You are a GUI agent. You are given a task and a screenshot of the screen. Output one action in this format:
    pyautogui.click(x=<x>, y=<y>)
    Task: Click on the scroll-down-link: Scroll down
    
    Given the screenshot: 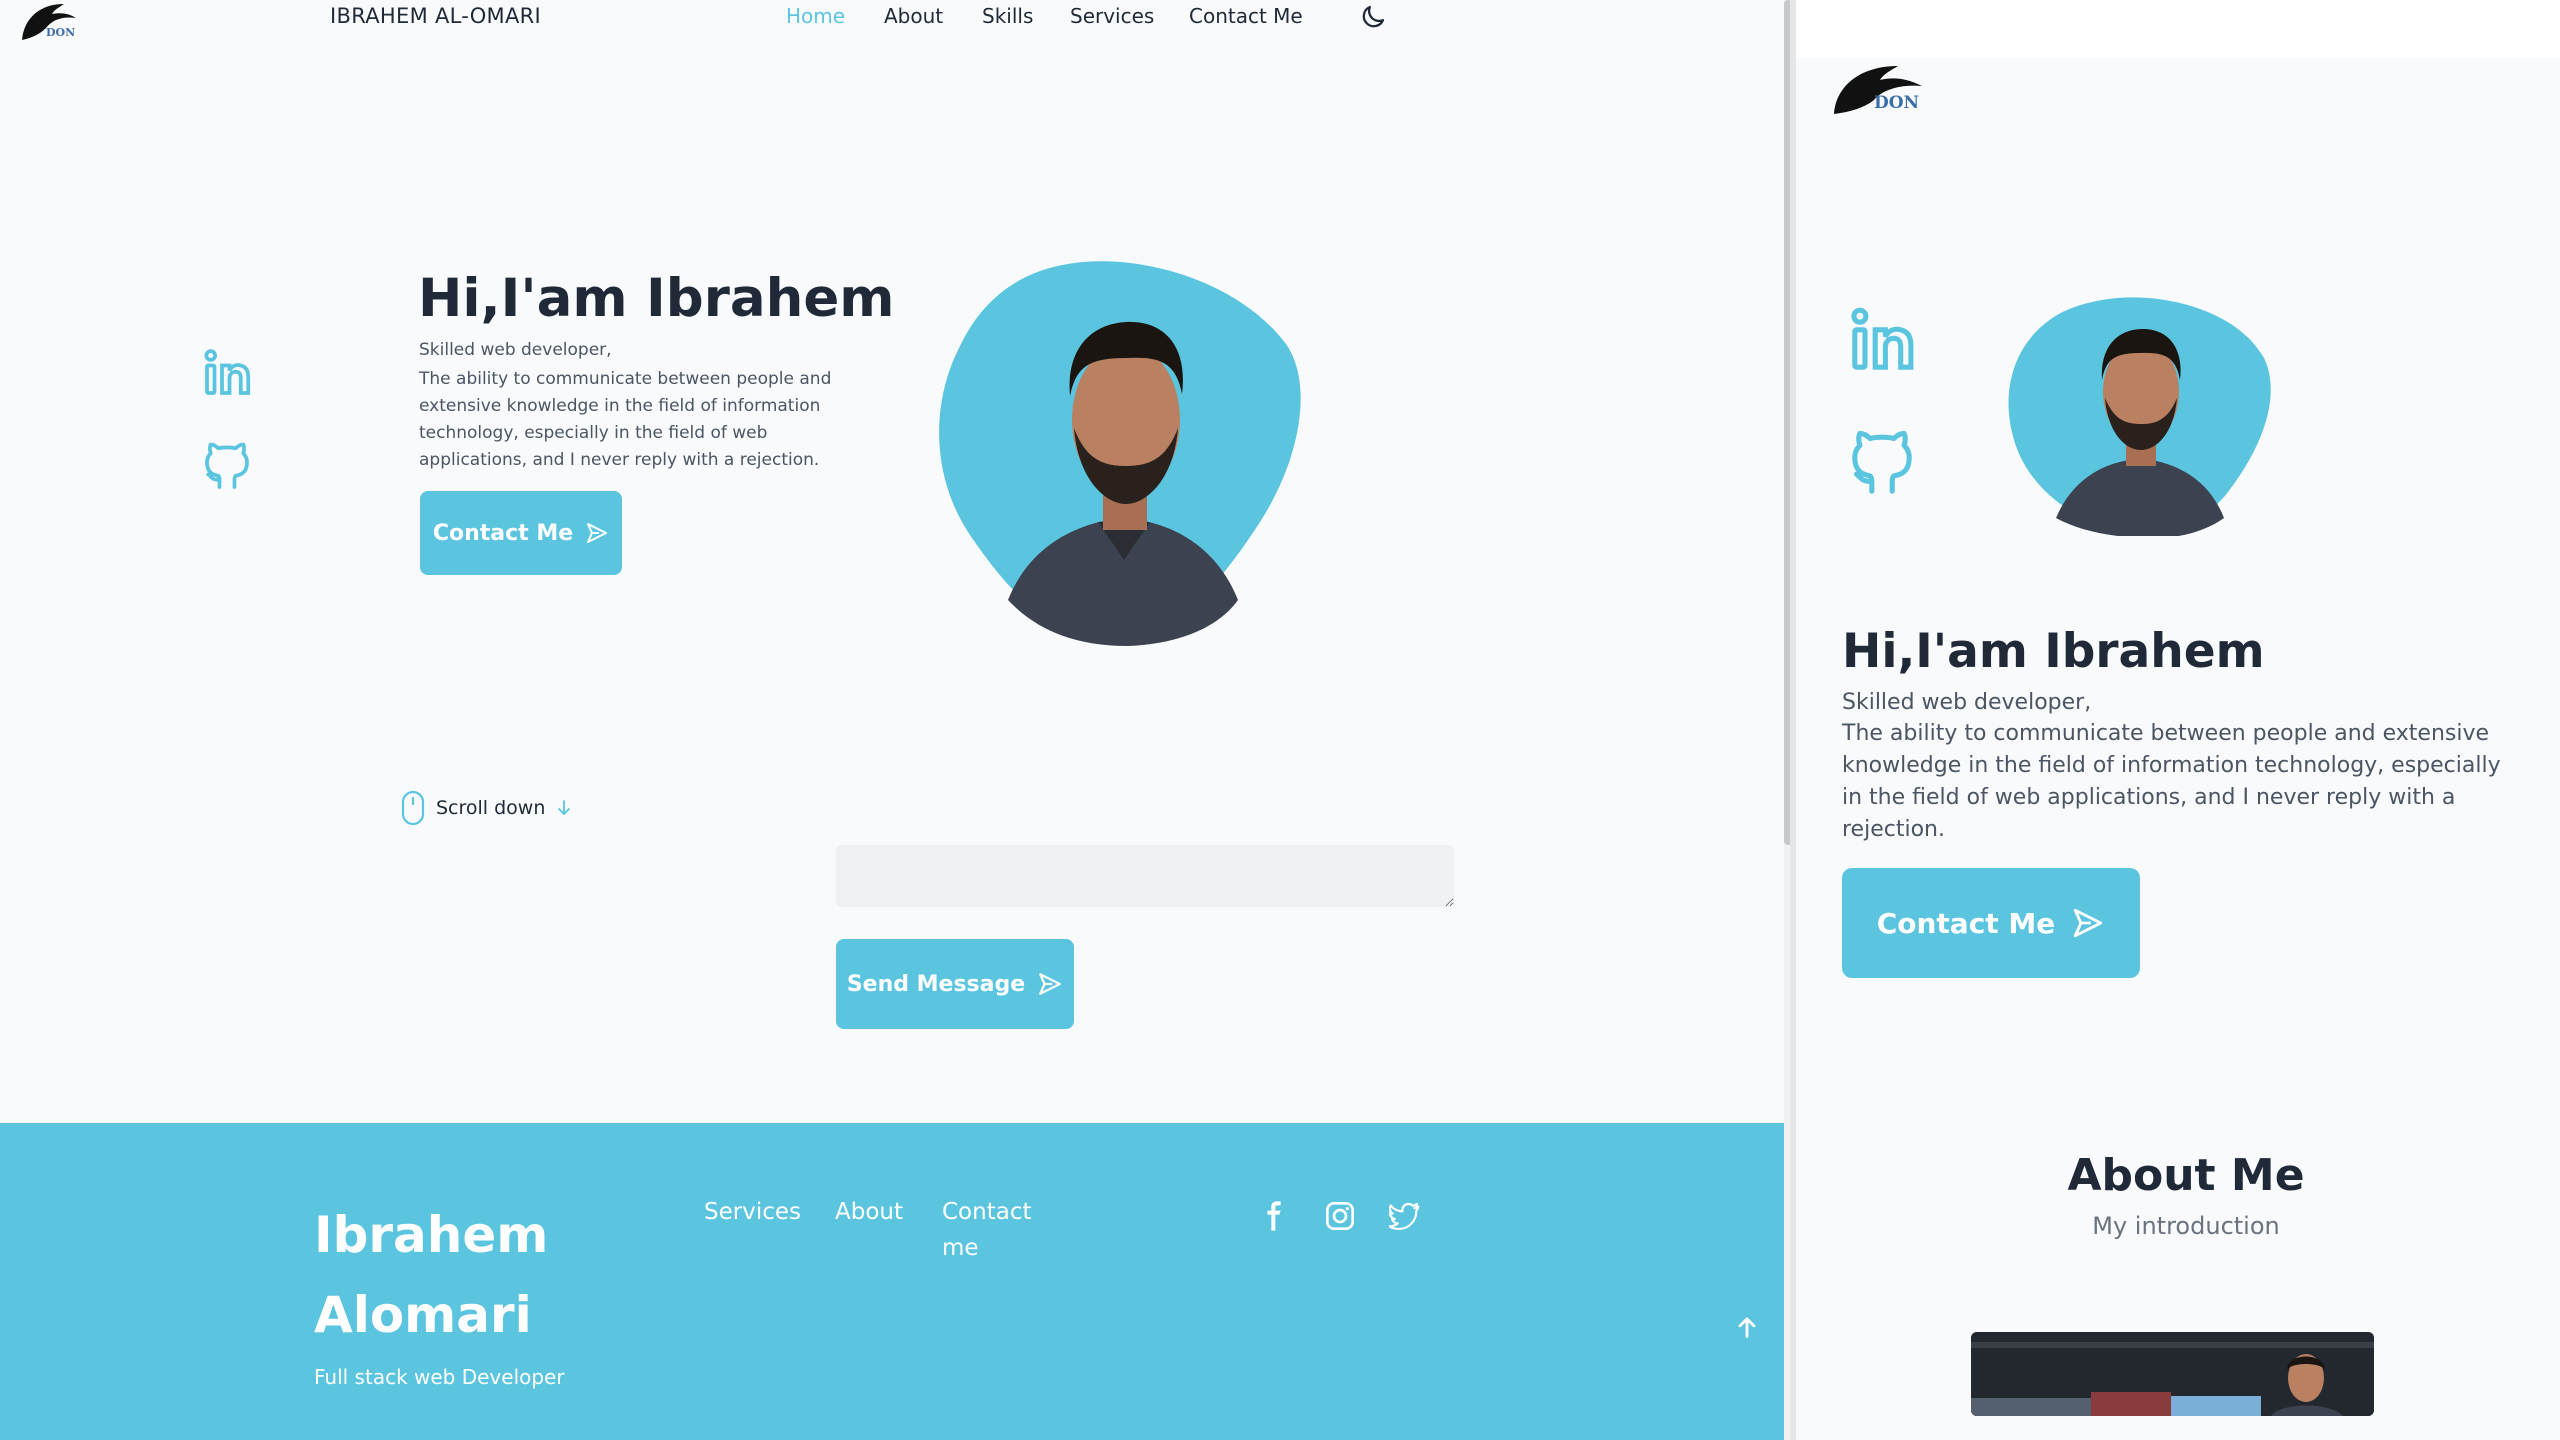 What is the action you would take?
    pyautogui.click(x=486, y=808)
    